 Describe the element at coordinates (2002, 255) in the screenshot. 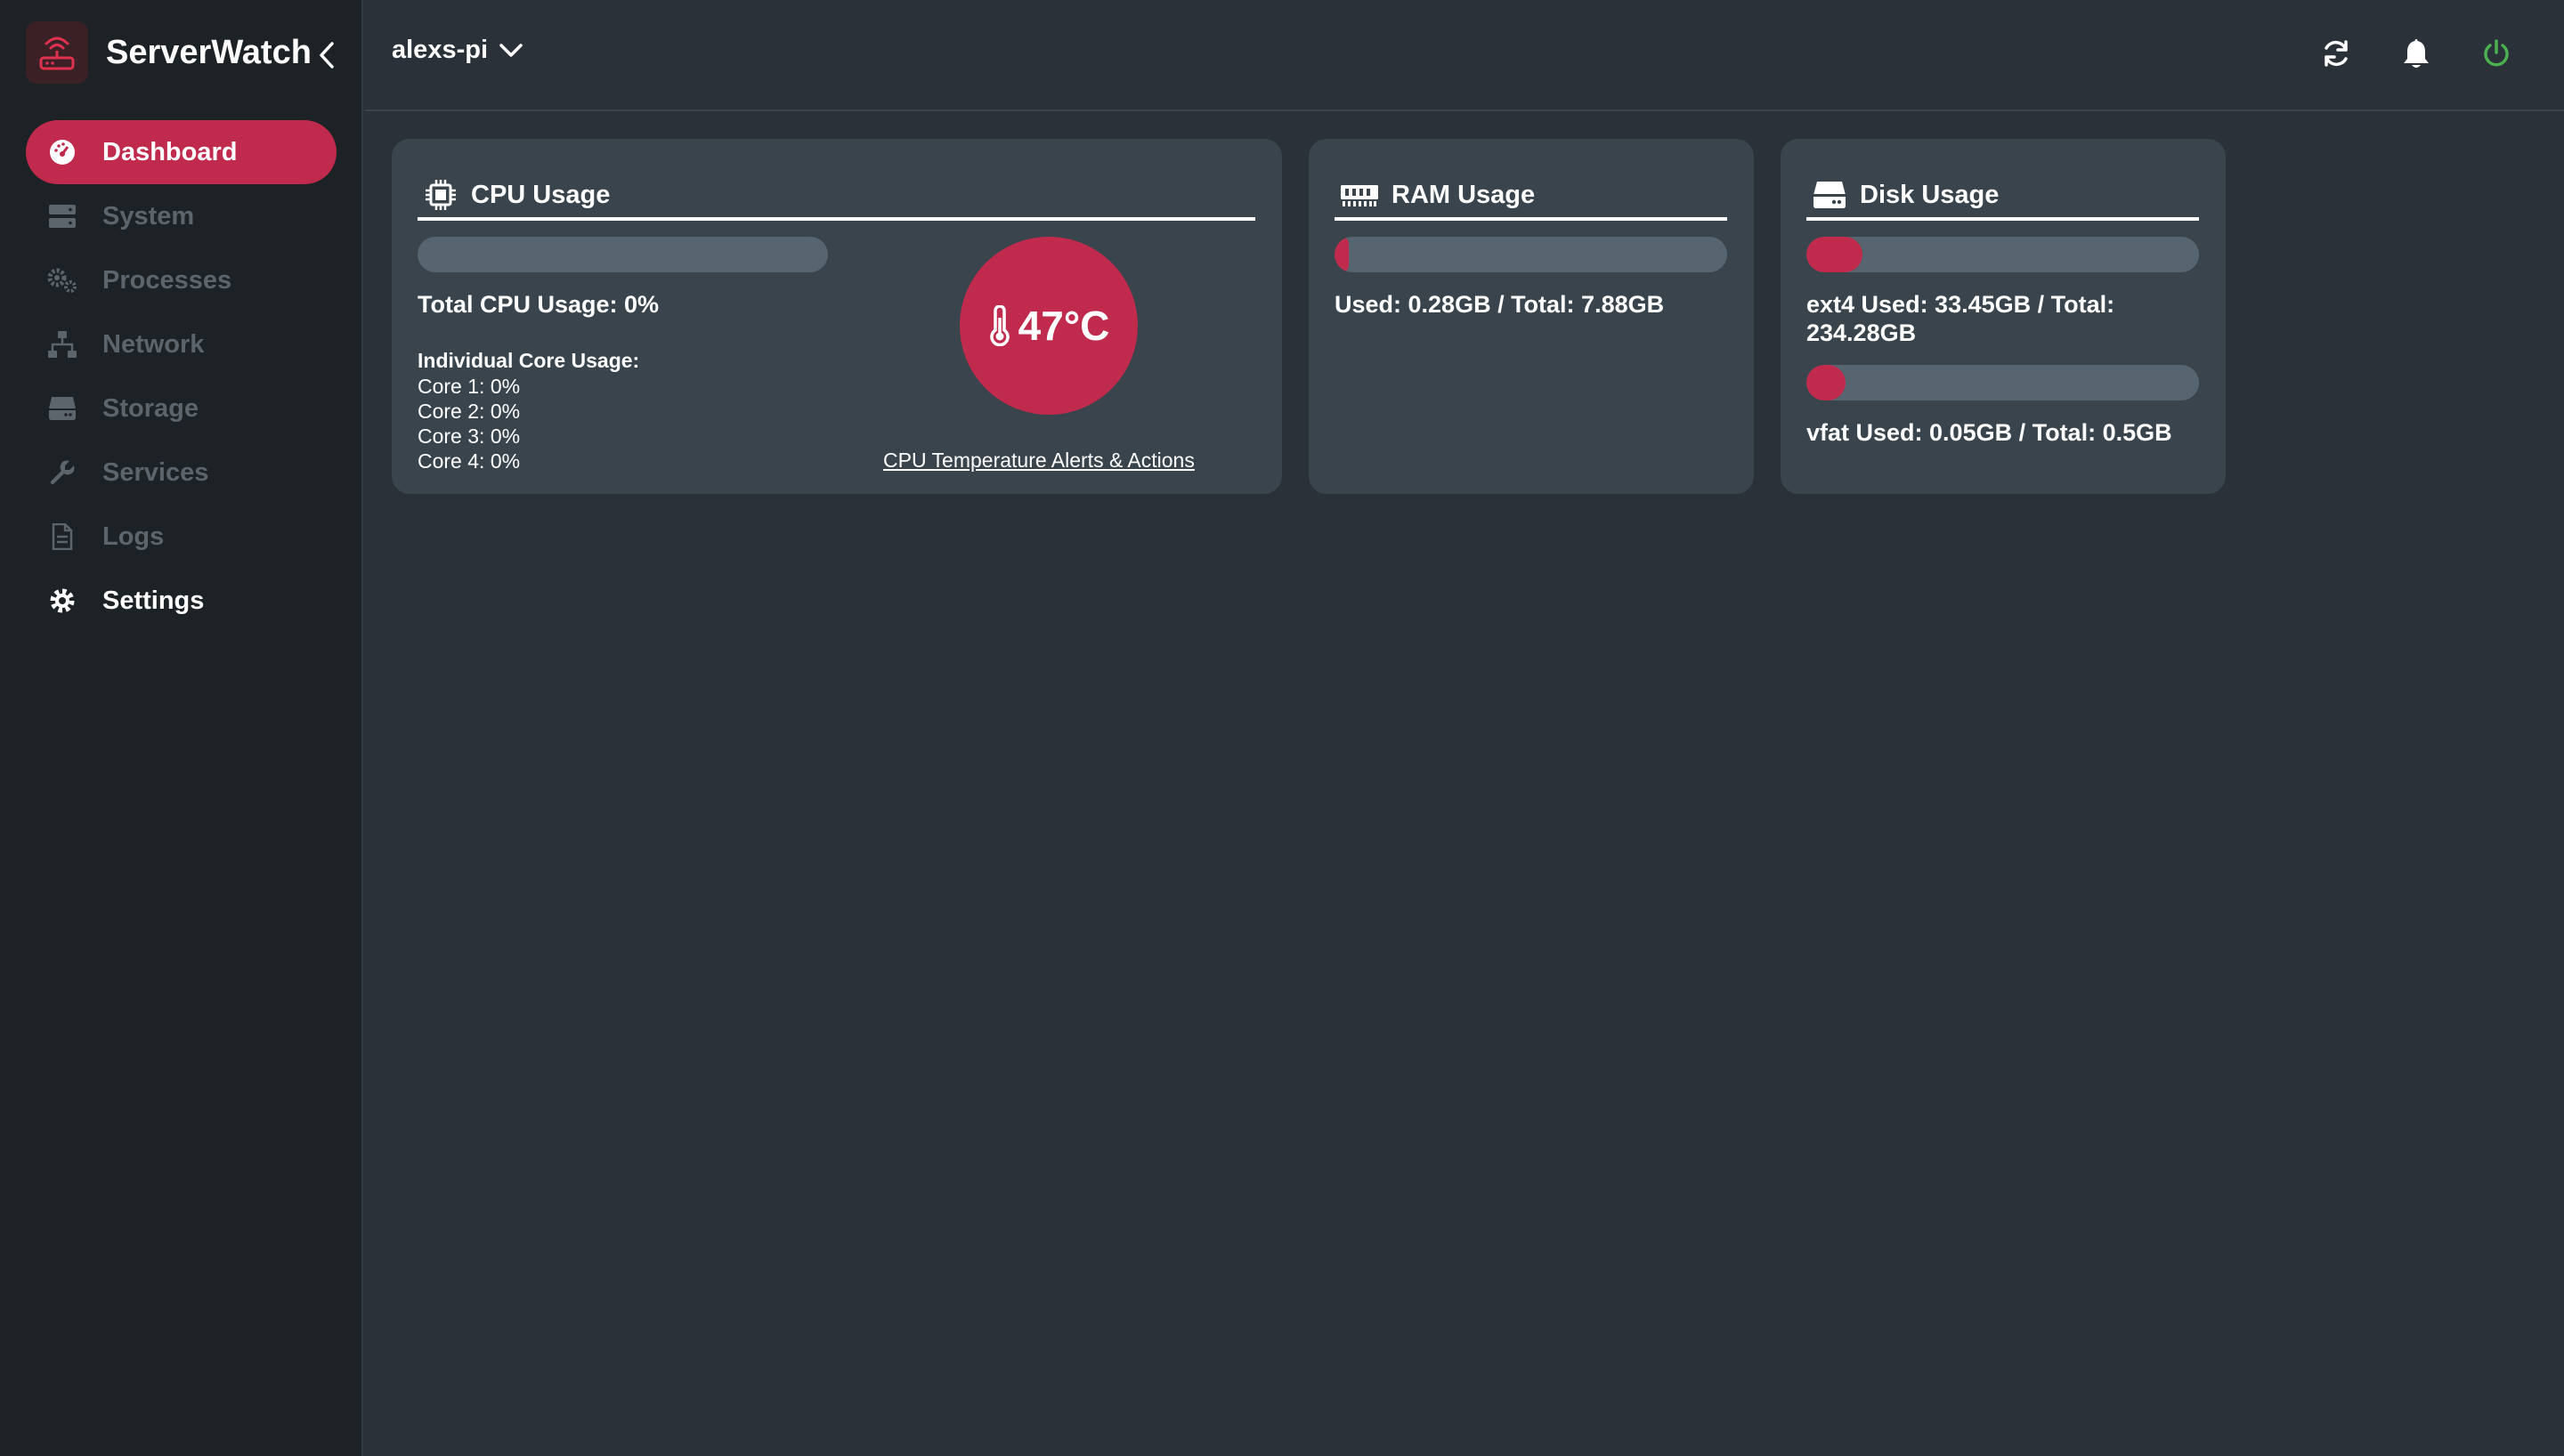

I see `ext4-usage-bar` at that location.